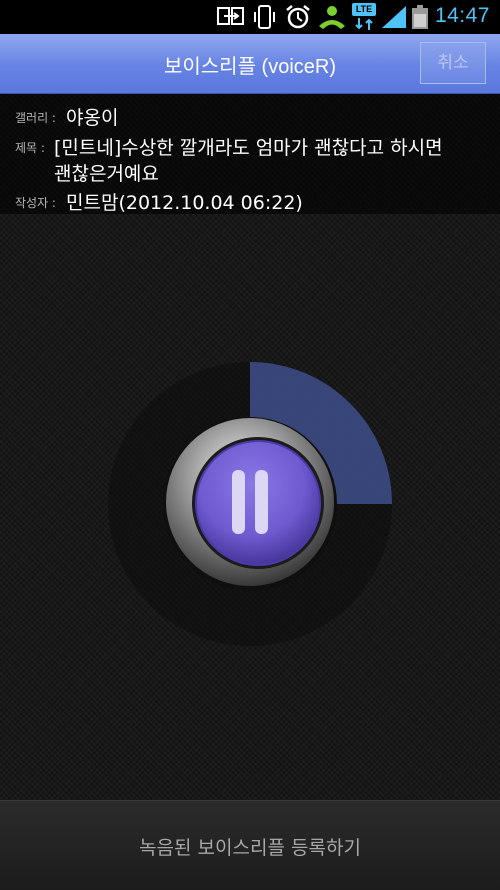  What do you see at coordinates (250, 848) in the screenshot?
I see `register-voice-reply-label: 녹음된 보이스리플 등록하기` at bounding box center [250, 848].